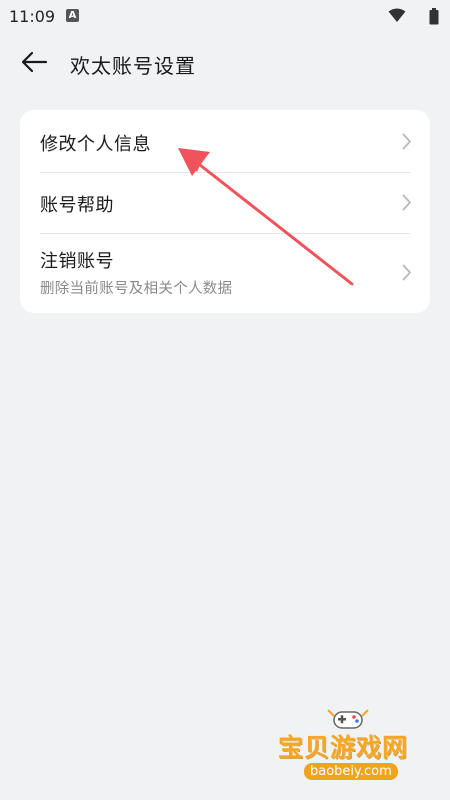 Image resolution: width=450 pixels, height=800 pixels. I want to click on item-label: 账号帮助, so click(77, 205).